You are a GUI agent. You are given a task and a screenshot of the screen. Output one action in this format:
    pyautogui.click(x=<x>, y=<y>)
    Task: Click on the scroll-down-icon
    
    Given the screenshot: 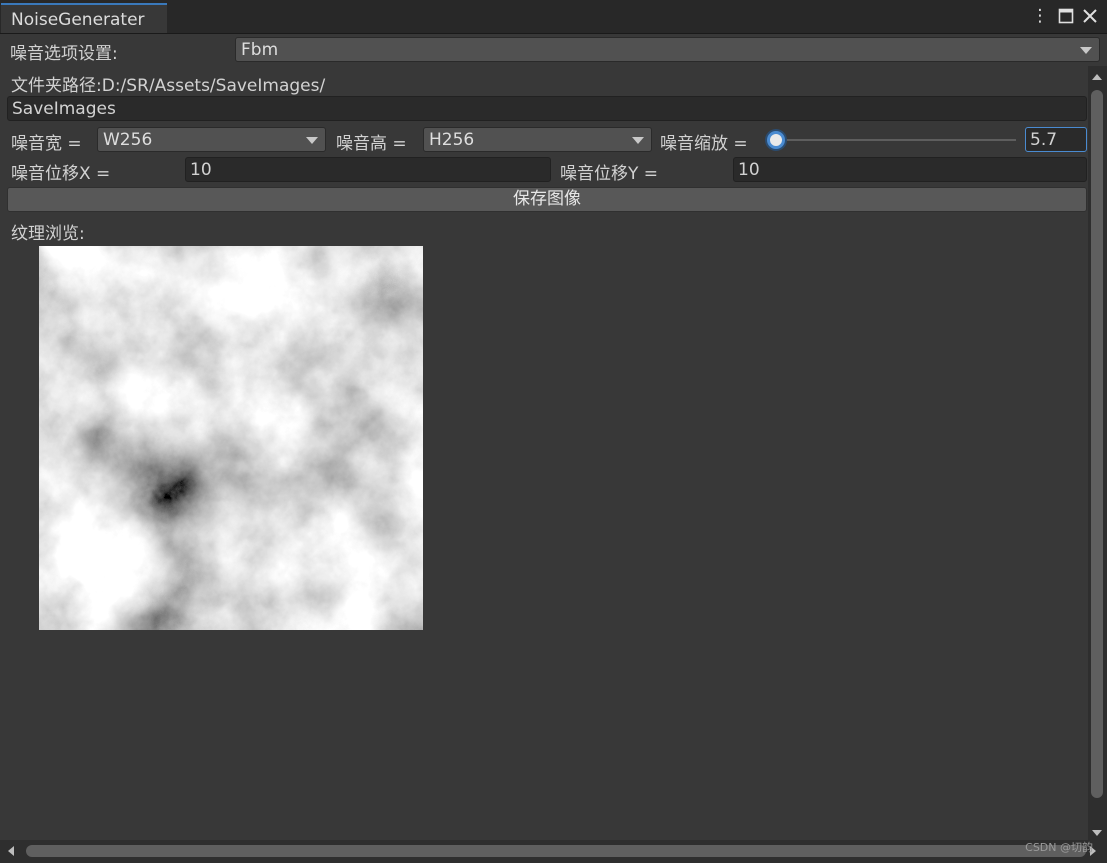 What is the action you would take?
    pyautogui.click(x=1097, y=833)
    